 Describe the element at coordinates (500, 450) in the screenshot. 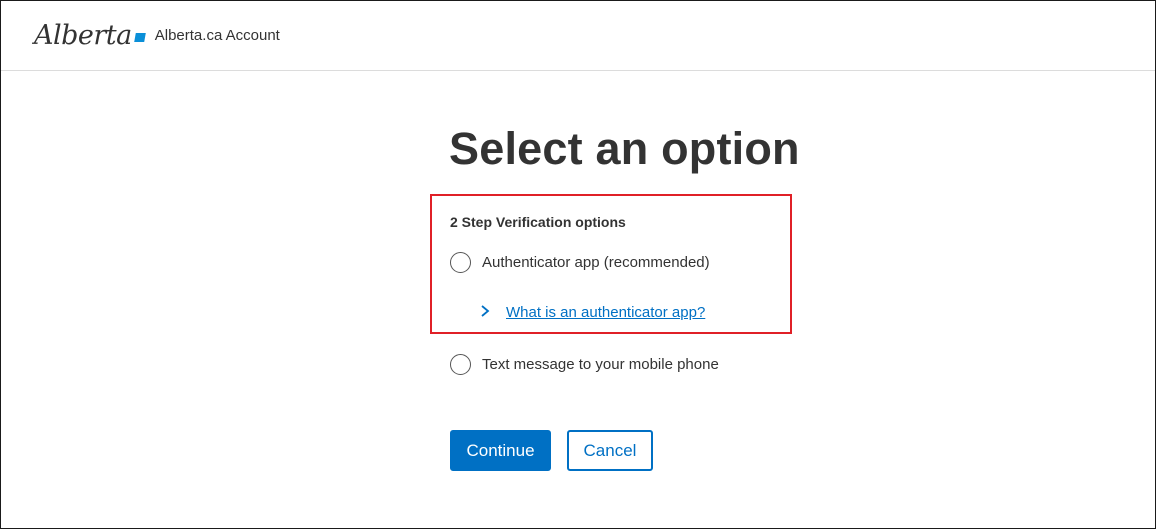

I see `continue-button: Continue` at that location.